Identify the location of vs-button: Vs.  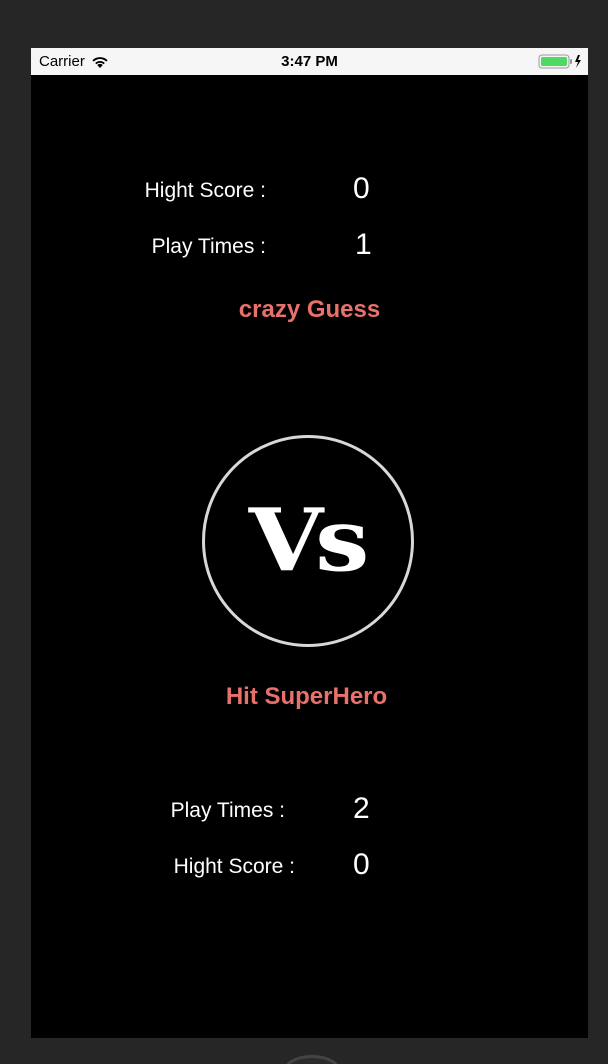
(308, 541).